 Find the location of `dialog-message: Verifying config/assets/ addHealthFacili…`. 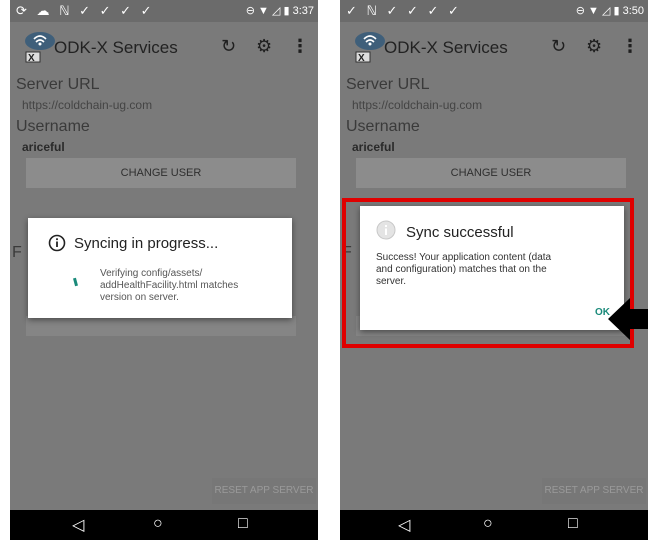

dialog-message: Verifying config/assets/ addHealthFacili… is located at coordinates (190, 286).